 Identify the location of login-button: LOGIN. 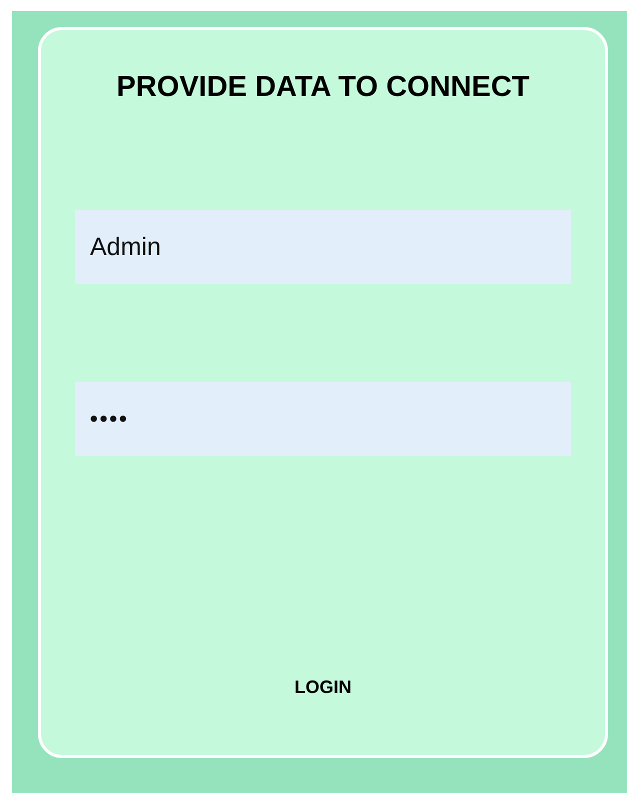
(323, 687).